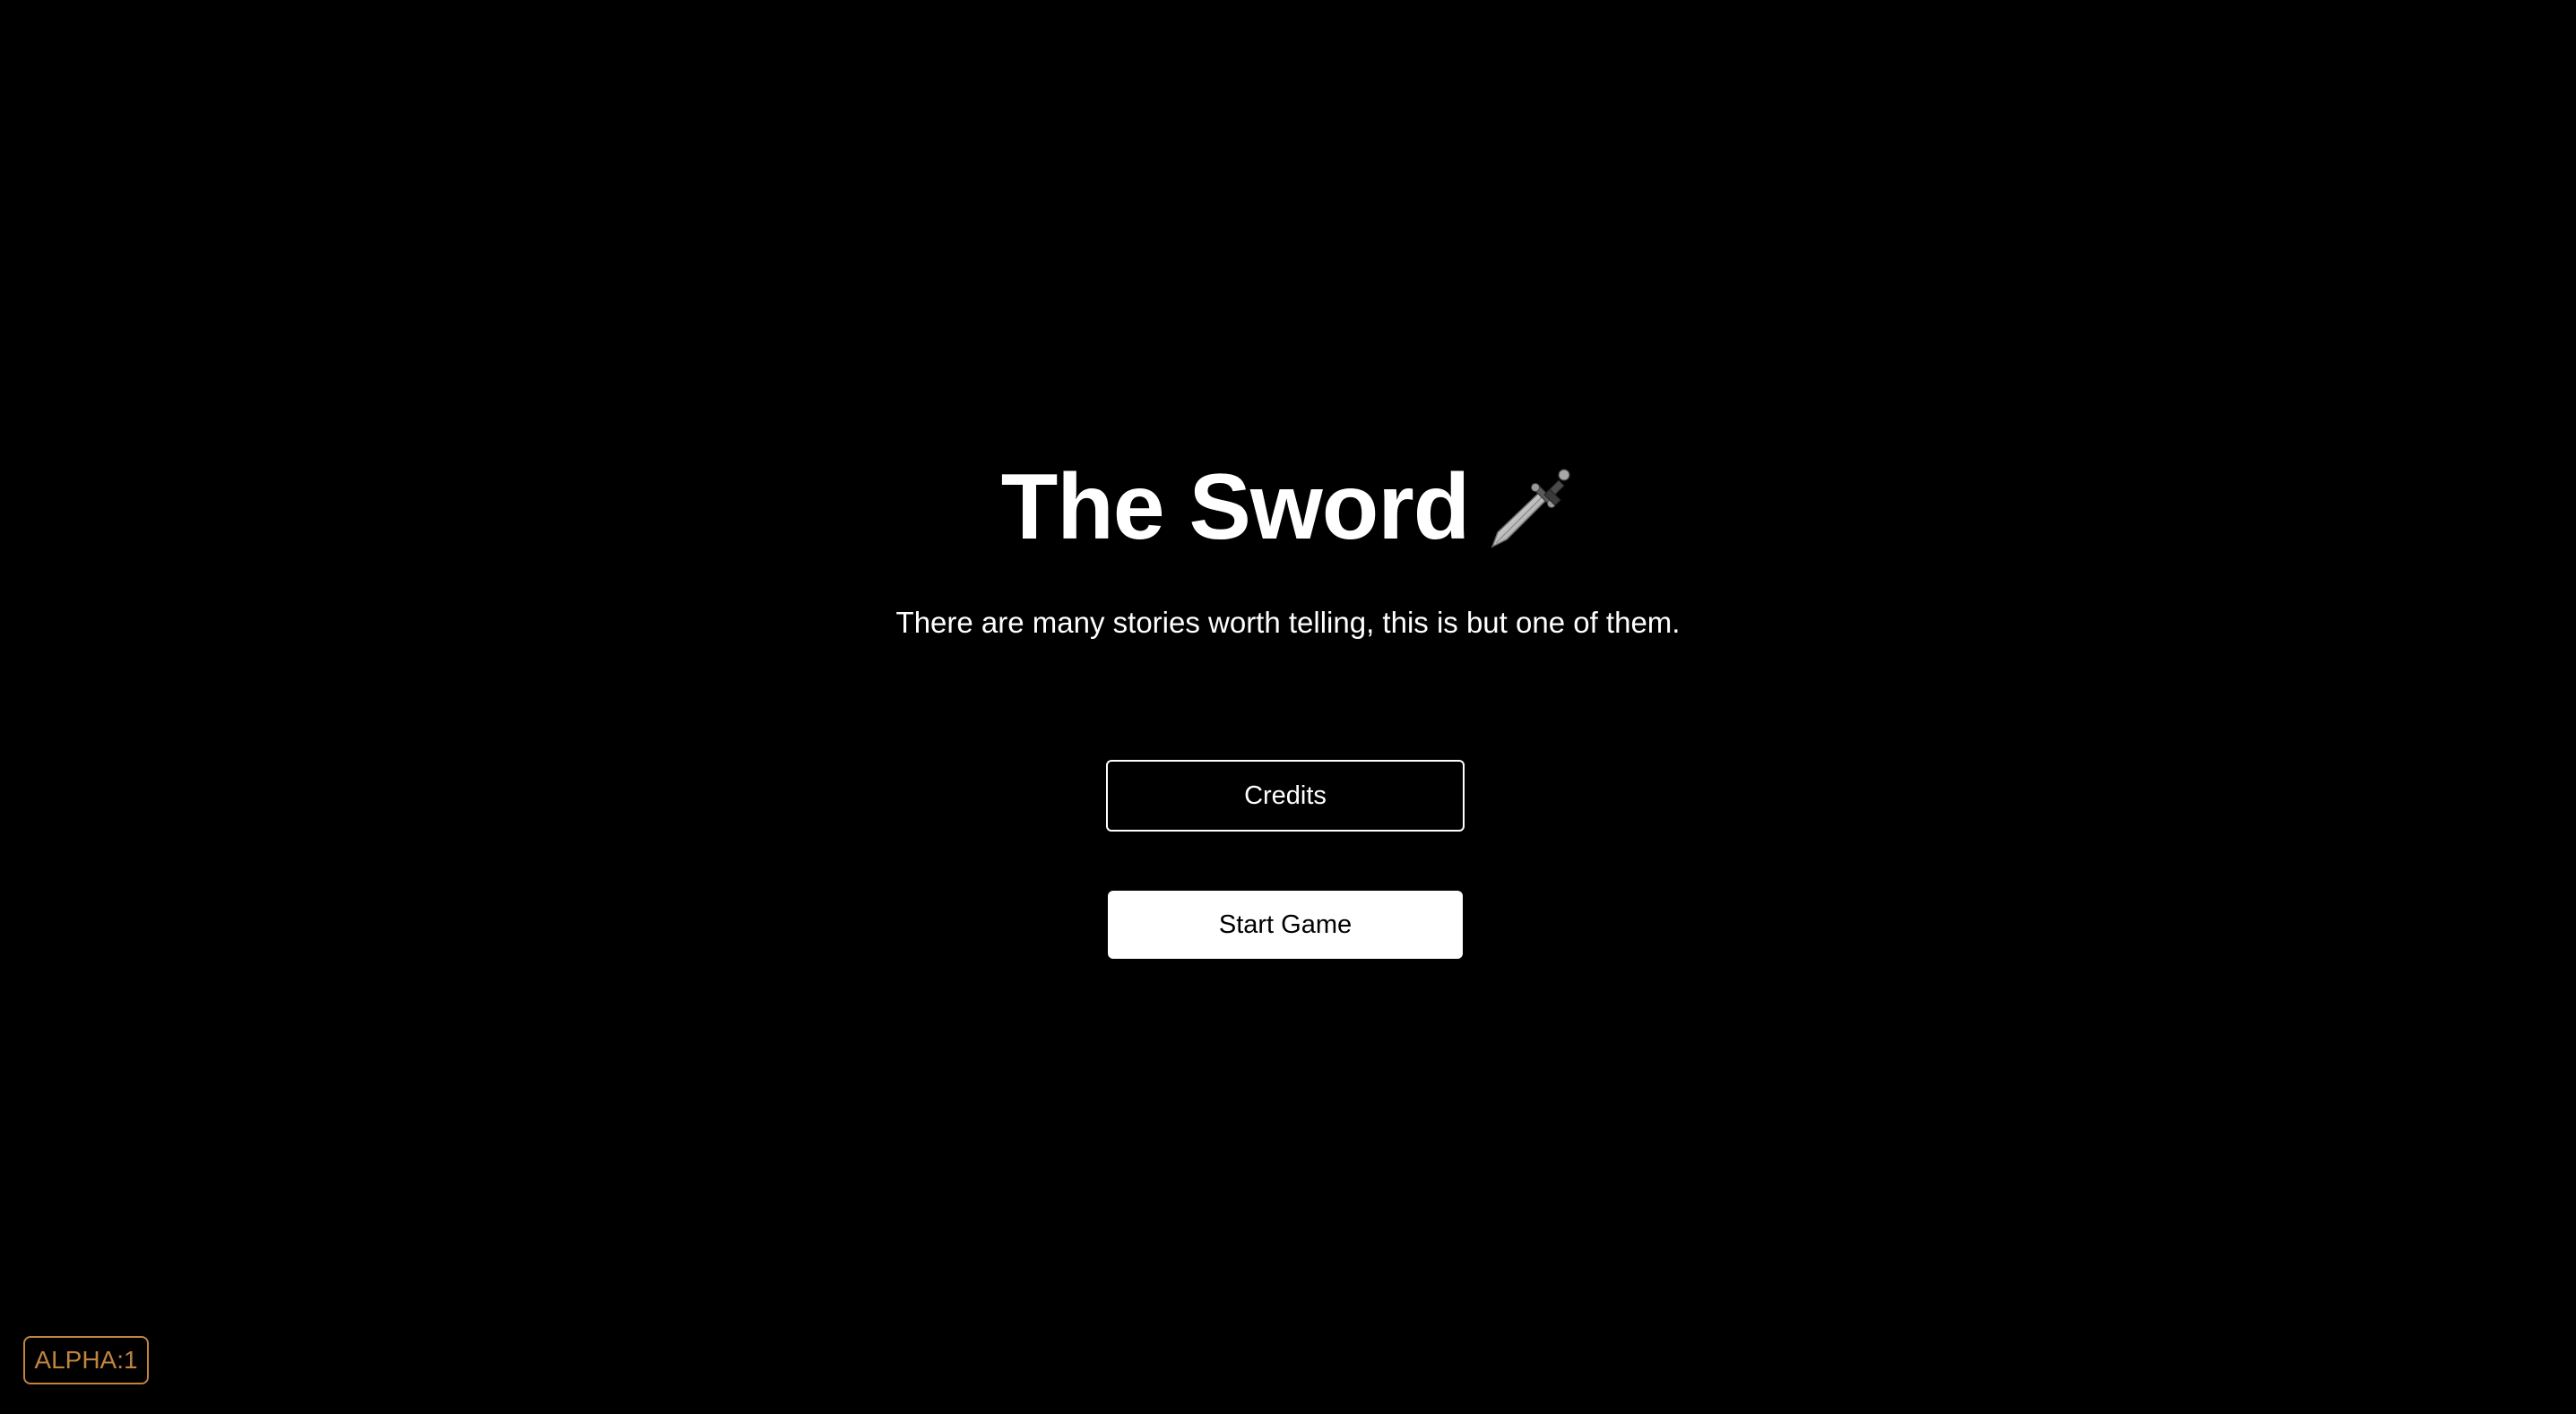  I want to click on title-row: The Sword, so click(1288, 507).